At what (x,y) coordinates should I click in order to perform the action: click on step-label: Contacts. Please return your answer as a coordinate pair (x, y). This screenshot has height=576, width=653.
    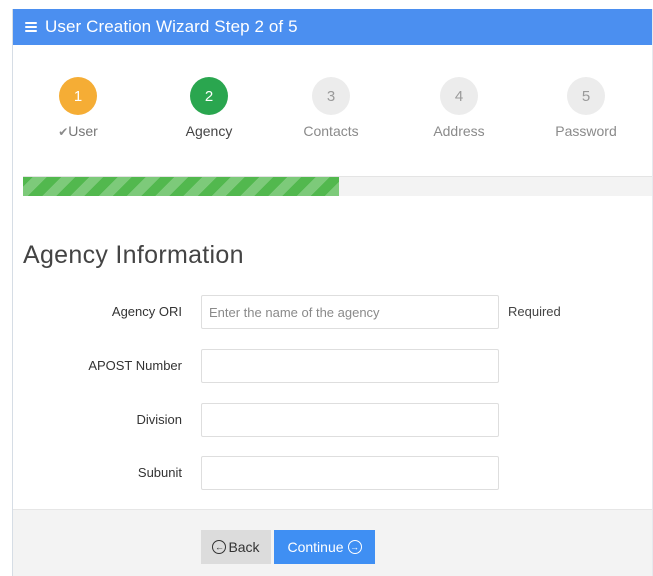
    Looking at the image, I should click on (331, 131).